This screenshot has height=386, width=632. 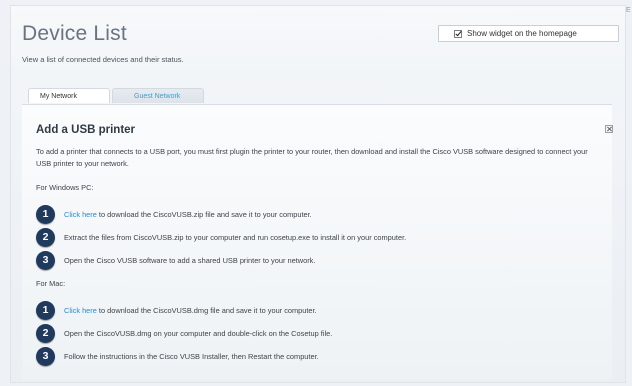 I want to click on windows-download-link: Click here, so click(x=80, y=214).